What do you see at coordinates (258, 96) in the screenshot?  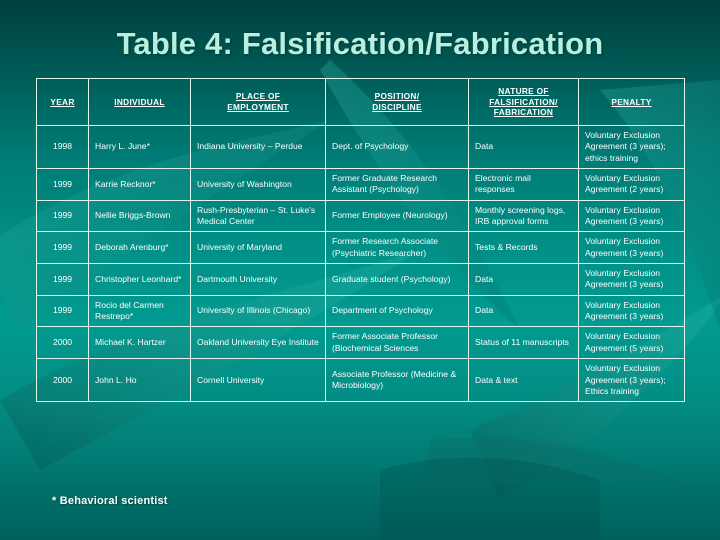 I see `column-header-place-line-1: PLACE OF` at bounding box center [258, 96].